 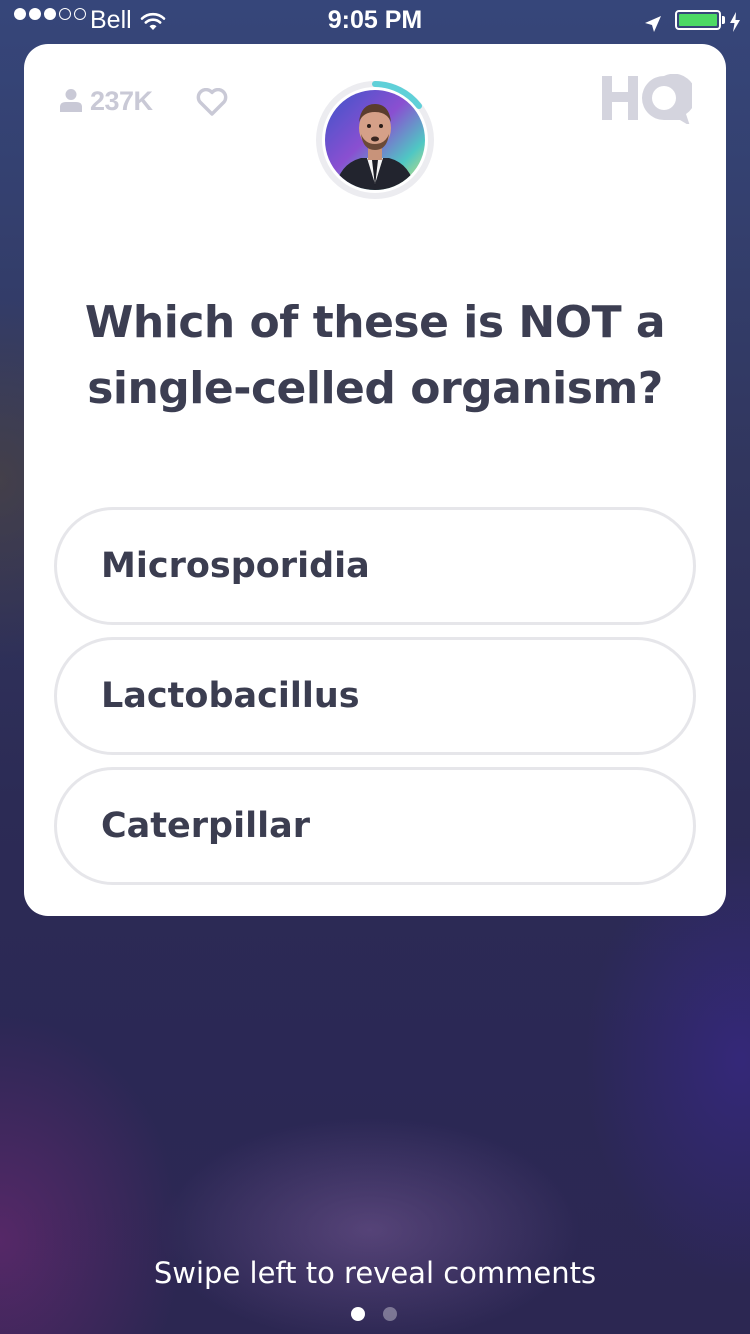 I want to click on viewer-count: 237K, so click(x=106, y=101).